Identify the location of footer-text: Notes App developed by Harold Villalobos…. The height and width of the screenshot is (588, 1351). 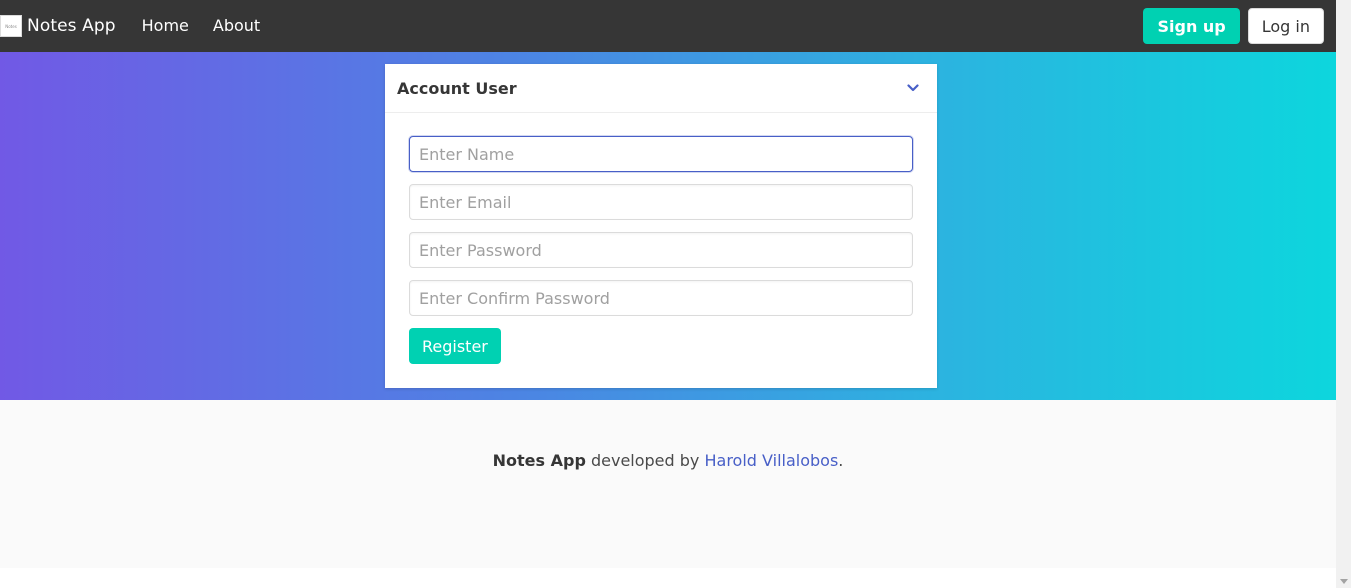
(668, 509).